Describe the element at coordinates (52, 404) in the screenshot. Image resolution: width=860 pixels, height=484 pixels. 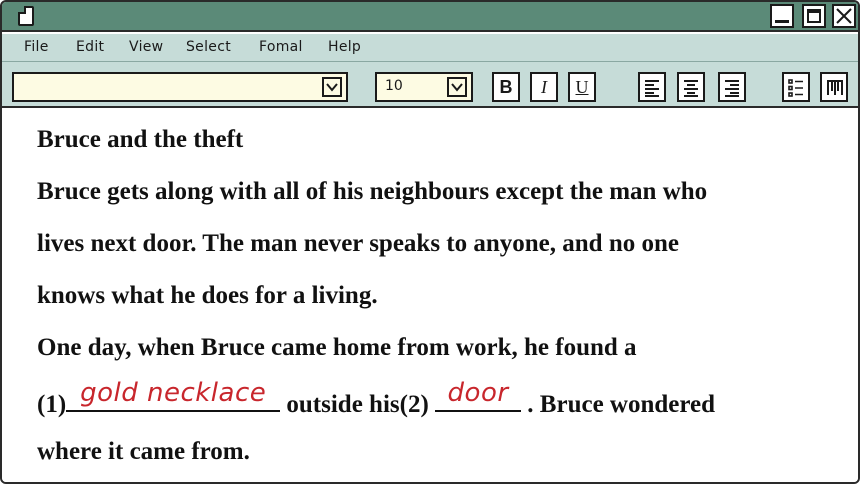
I see `blank-number-1: (1)` at that location.